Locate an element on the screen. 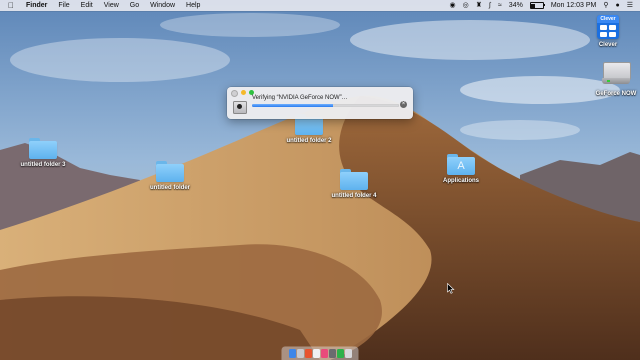  clever-badge: Clever is located at coordinates (608, 19).